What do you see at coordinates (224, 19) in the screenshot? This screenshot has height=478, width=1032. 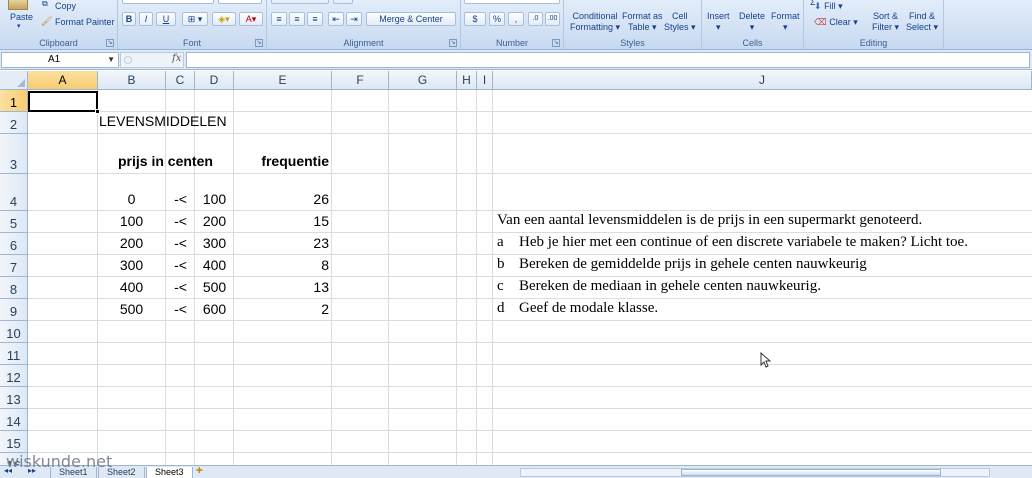 I see `fill-color-button: ◈▾` at bounding box center [224, 19].